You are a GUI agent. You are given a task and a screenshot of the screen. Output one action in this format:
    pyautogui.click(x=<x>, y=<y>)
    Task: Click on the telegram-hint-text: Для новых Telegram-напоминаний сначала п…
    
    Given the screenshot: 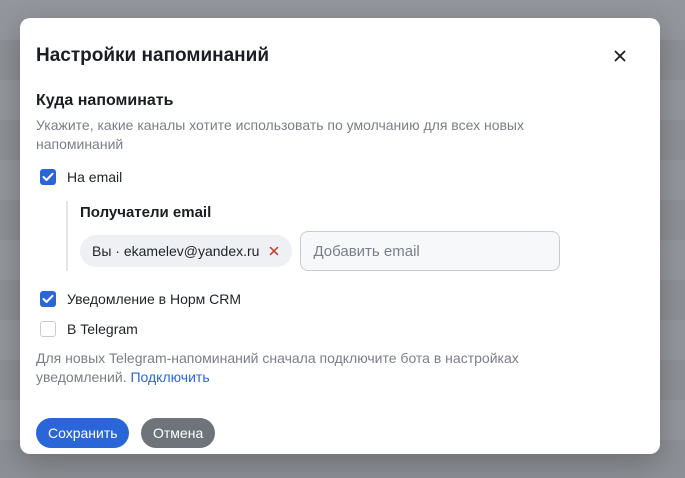 What is the action you would take?
    pyautogui.click(x=277, y=367)
    